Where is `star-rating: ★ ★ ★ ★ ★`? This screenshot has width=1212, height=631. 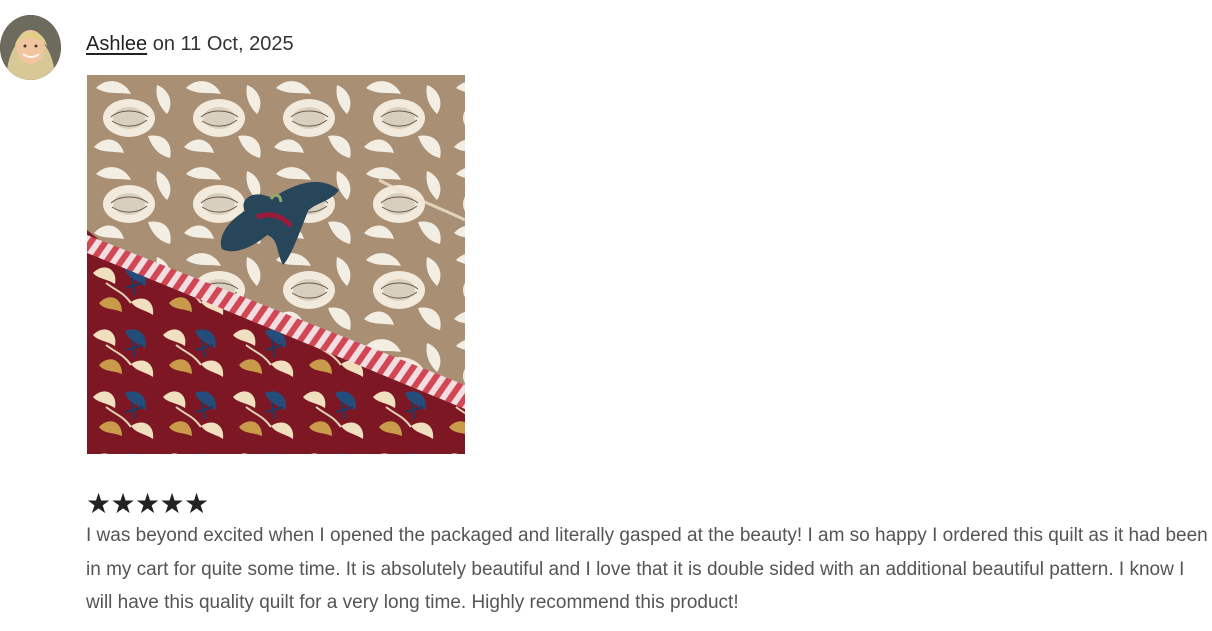
star-rating: ★ ★ ★ ★ ★ is located at coordinates (147, 504).